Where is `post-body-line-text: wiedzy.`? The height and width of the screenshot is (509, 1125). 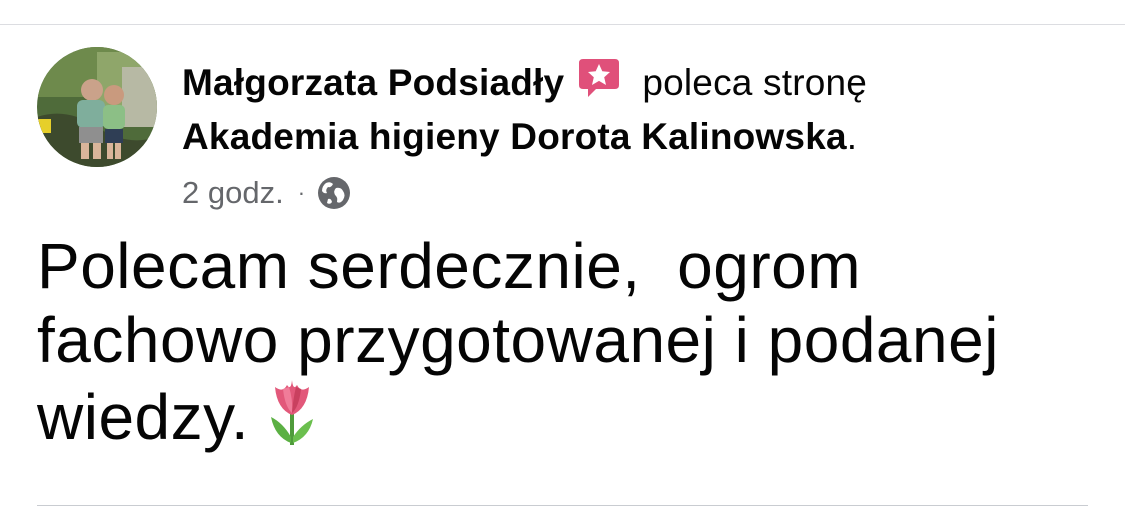 post-body-line-text: wiedzy. is located at coordinates (143, 417).